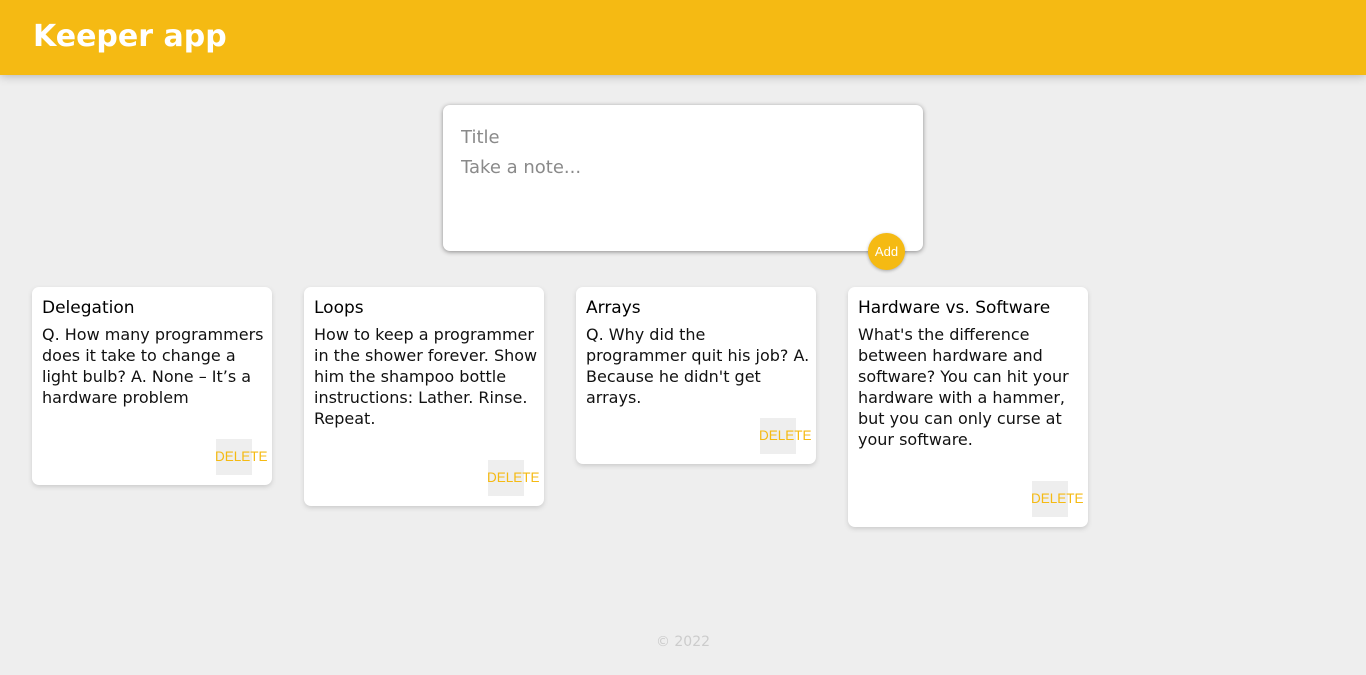 The image size is (1366, 675). Describe the element at coordinates (681, 197) in the screenshot. I see `note-content-input` at that location.